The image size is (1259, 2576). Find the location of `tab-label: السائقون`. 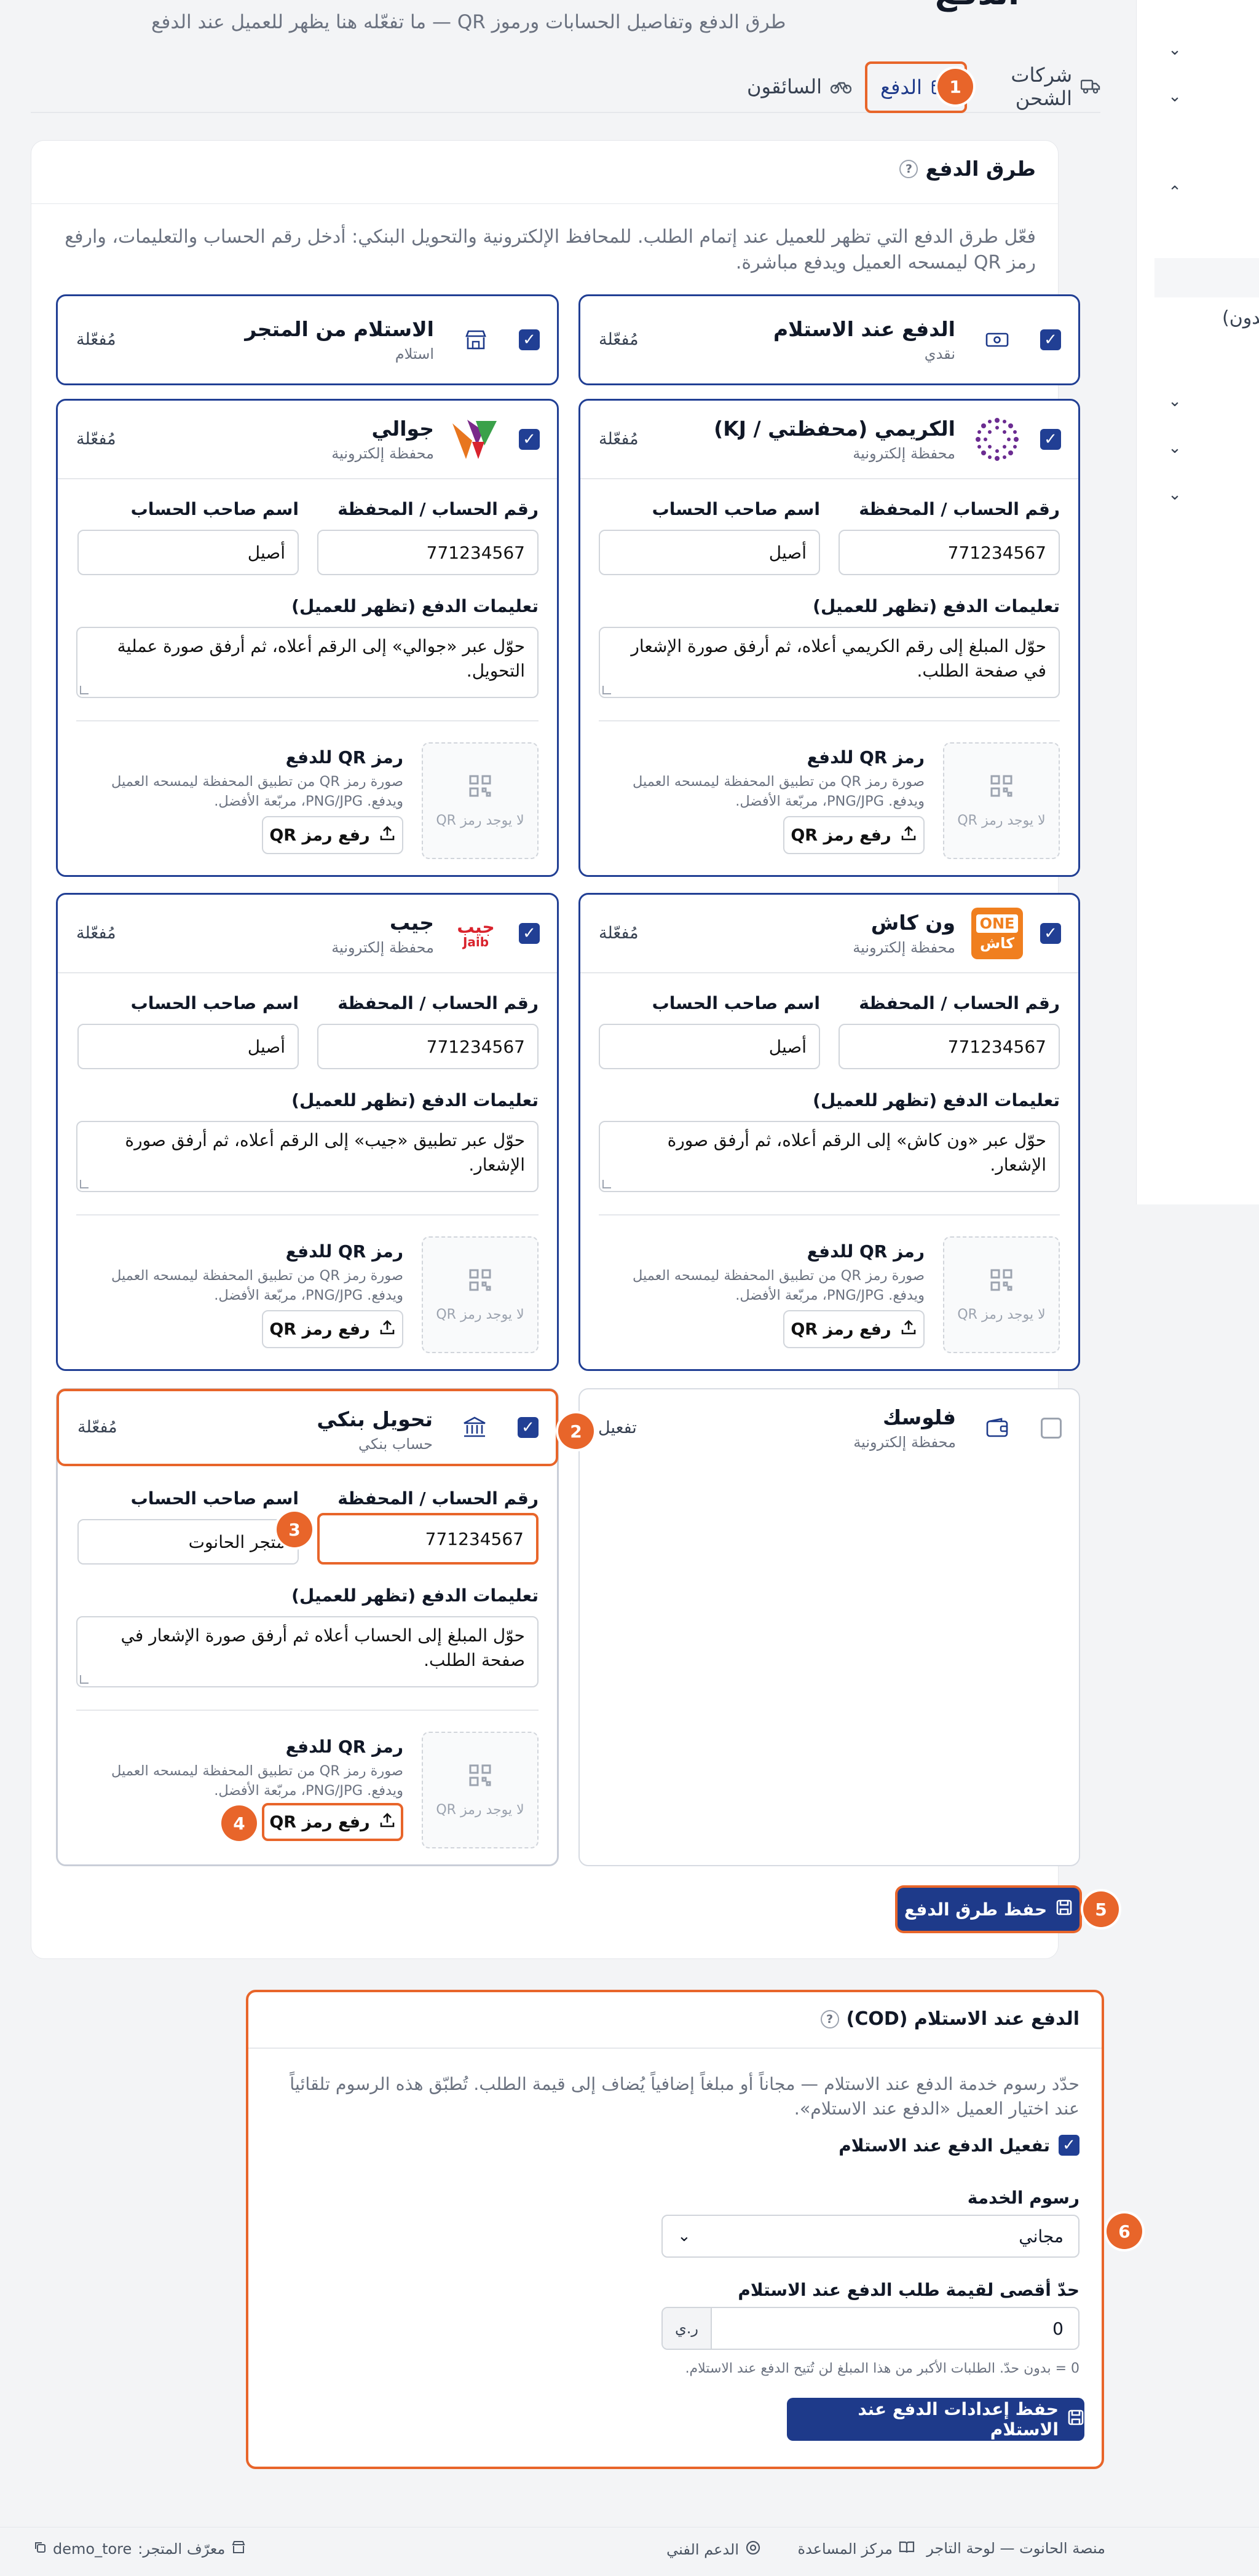

tab-label: السائقون is located at coordinates (785, 86).